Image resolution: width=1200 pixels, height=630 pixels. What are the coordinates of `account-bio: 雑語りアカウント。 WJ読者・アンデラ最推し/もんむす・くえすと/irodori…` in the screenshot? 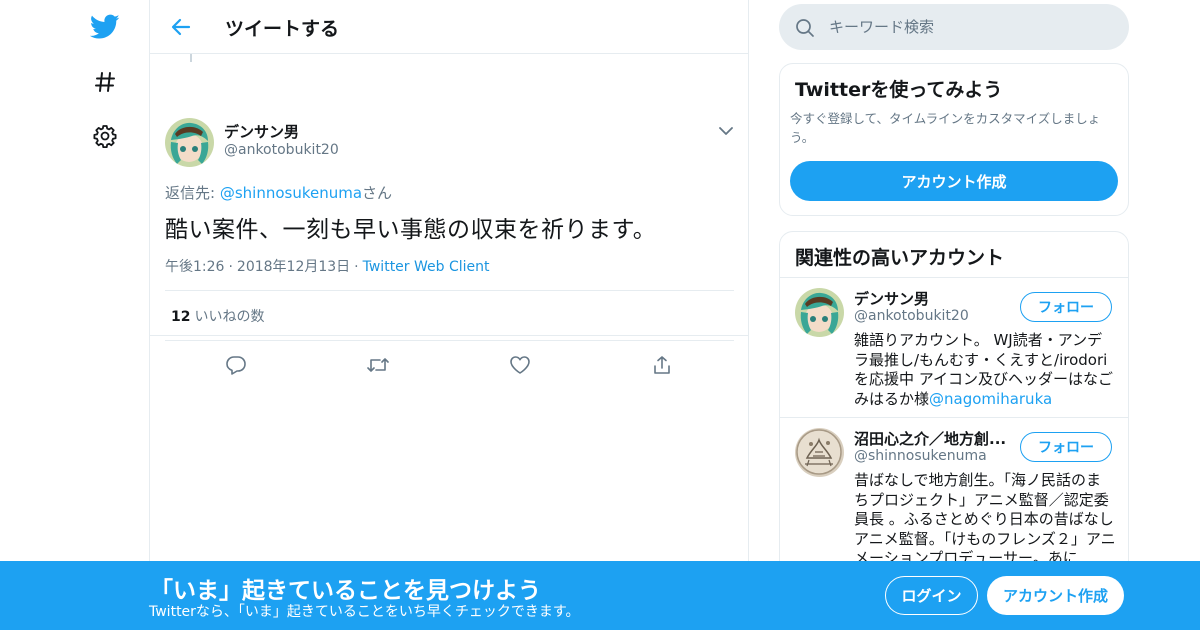 It's located at (985, 370).